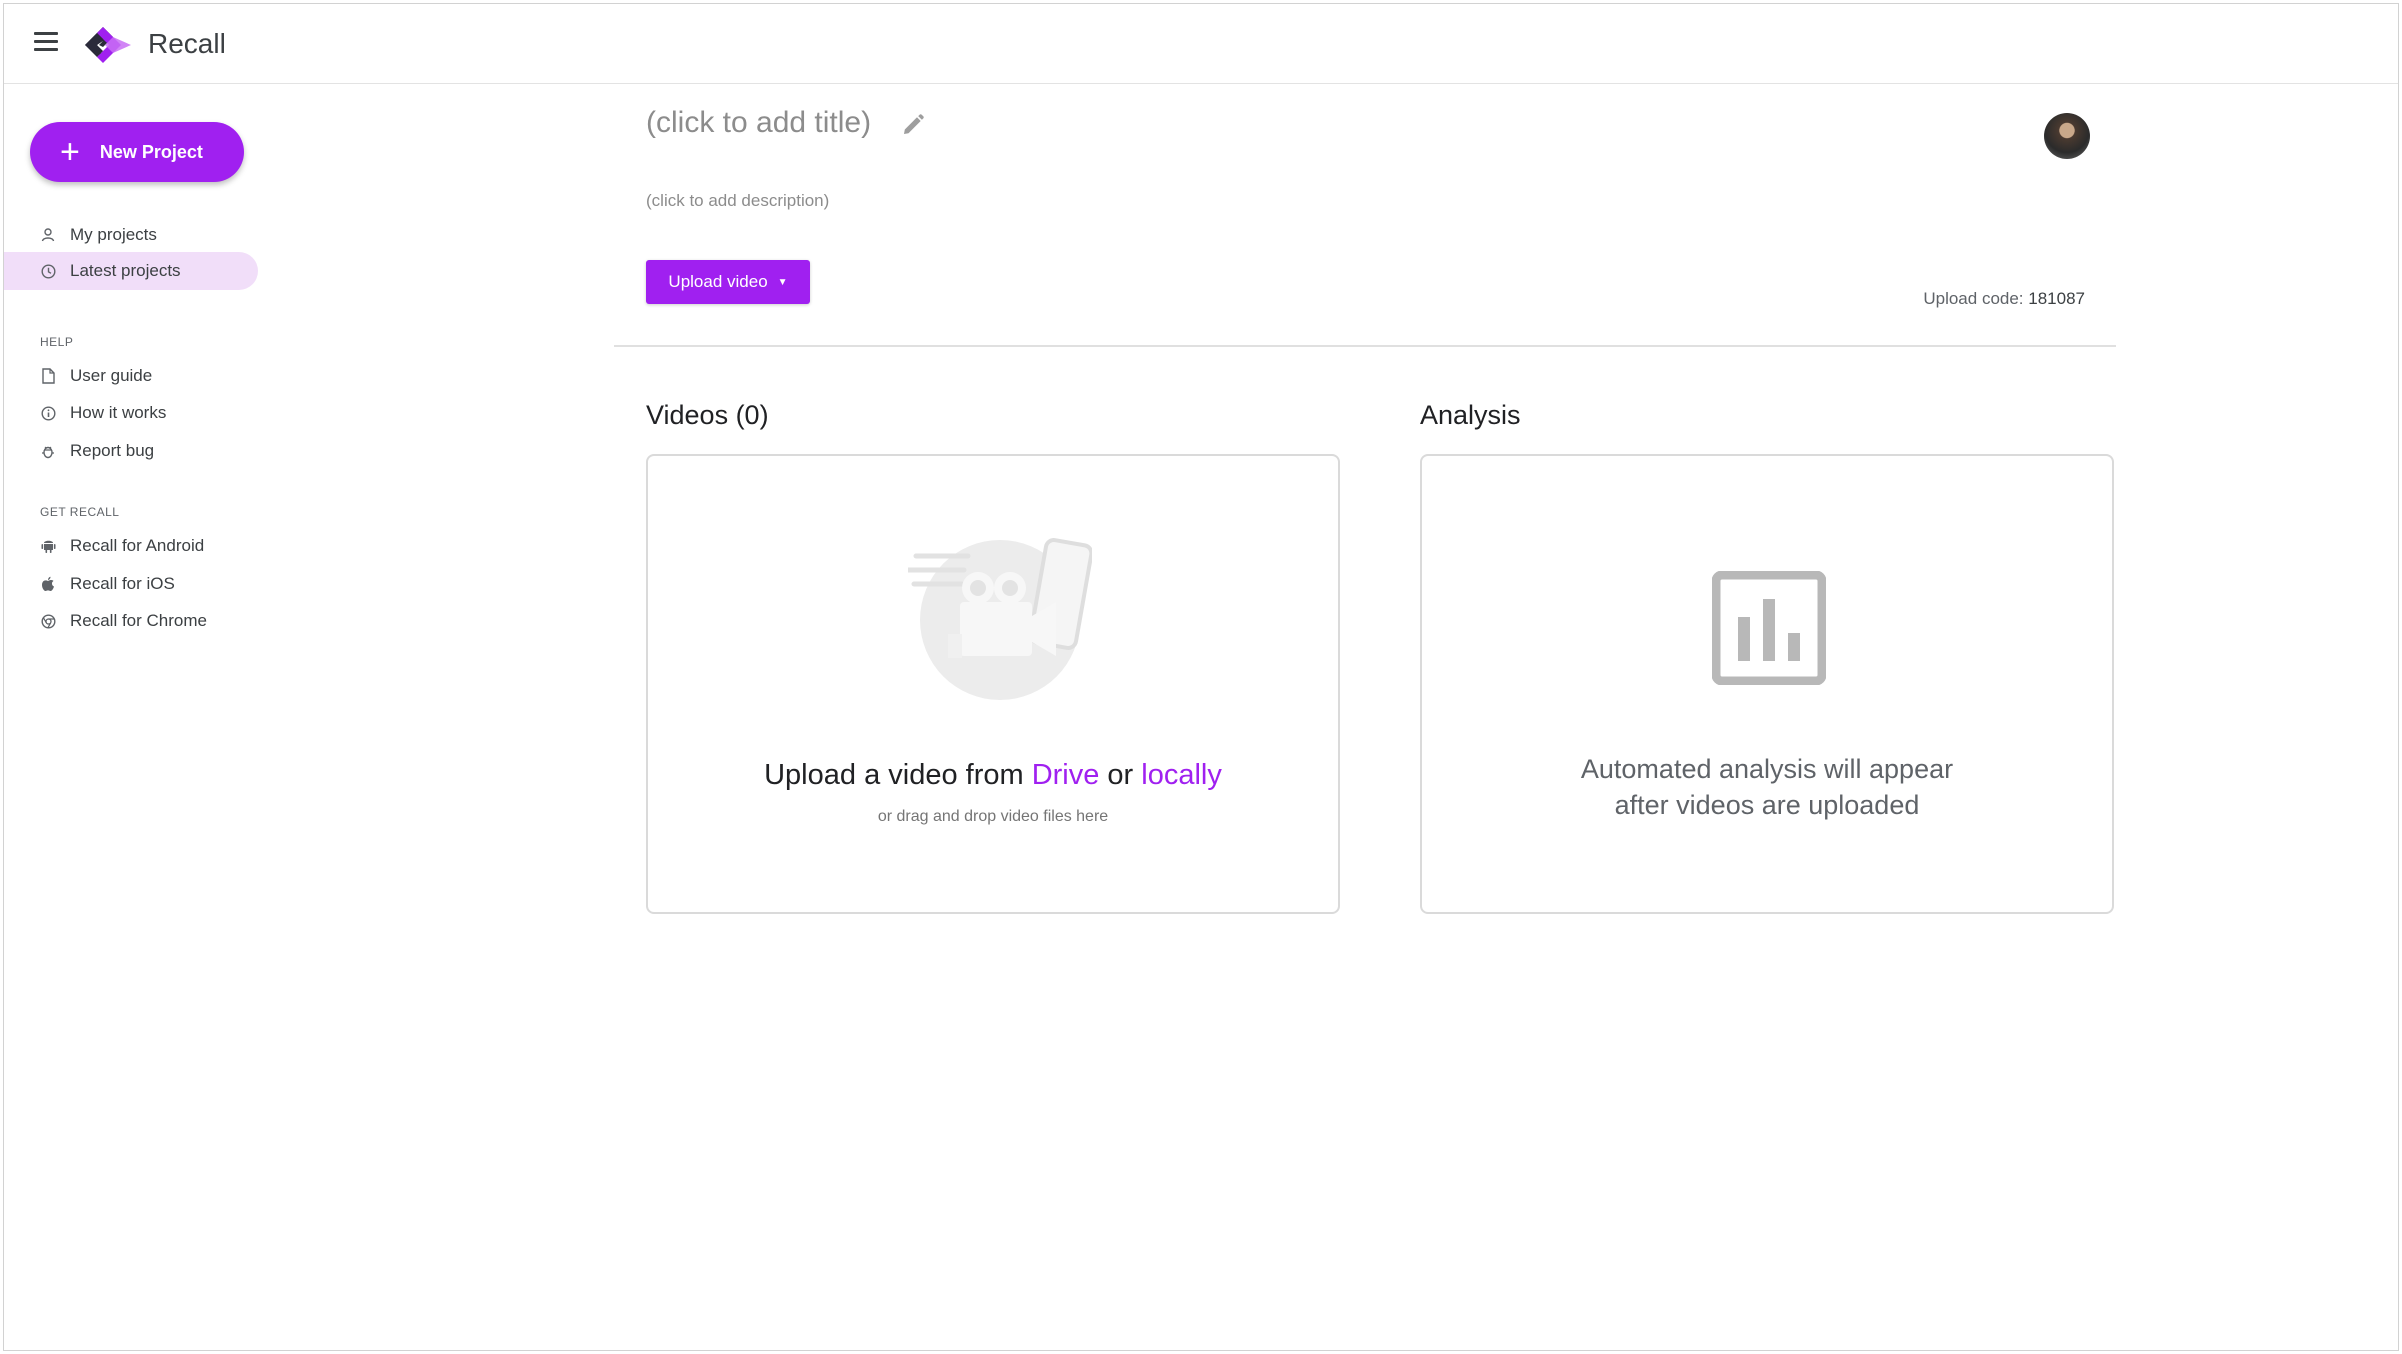 The height and width of the screenshot is (1354, 2402). I want to click on analysis-empty-line-2: after videos are uploaded, so click(1767, 805).